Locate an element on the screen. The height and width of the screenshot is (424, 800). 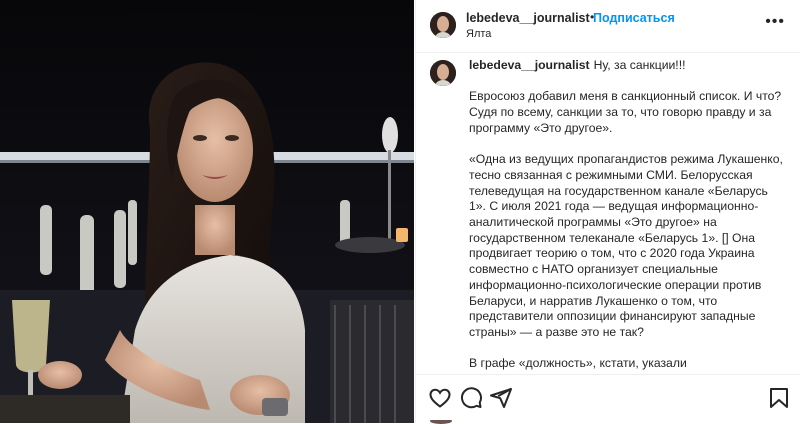
liked-by-avatar-peek is located at coordinates (608, 422).